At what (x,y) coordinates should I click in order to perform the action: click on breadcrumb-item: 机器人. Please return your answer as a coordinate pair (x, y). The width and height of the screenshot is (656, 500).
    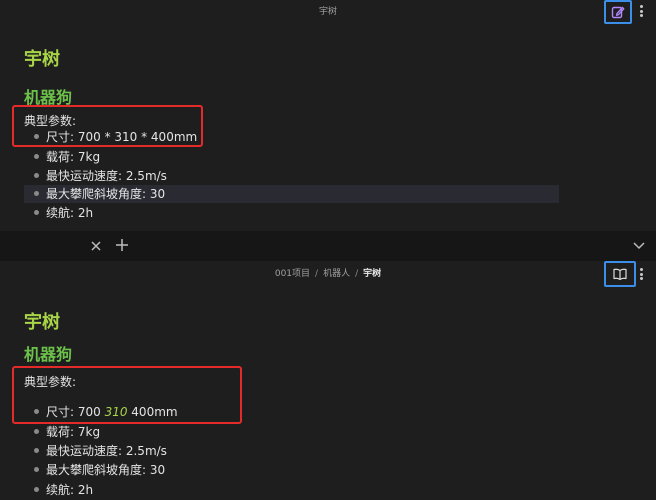
    Looking at the image, I should click on (336, 274).